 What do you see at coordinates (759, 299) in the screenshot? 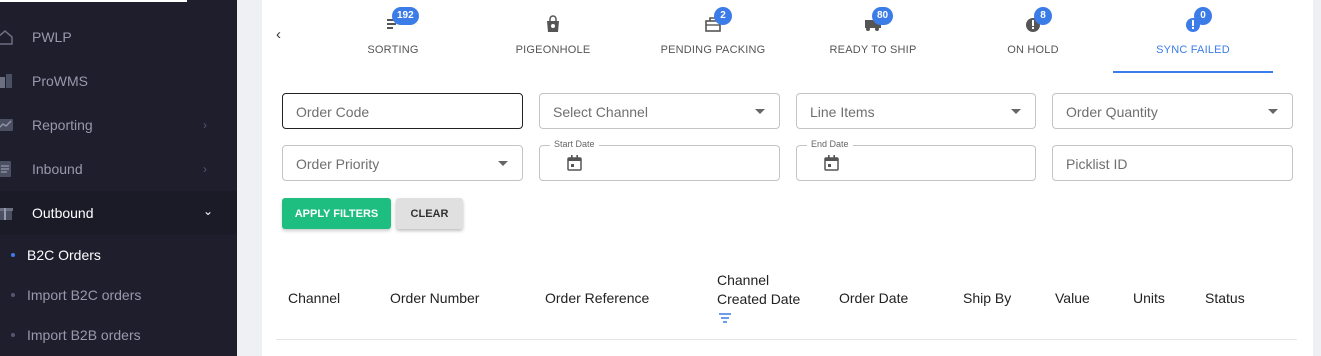
I see `column-header-line: Created Date` at bounding box center [759, 299].